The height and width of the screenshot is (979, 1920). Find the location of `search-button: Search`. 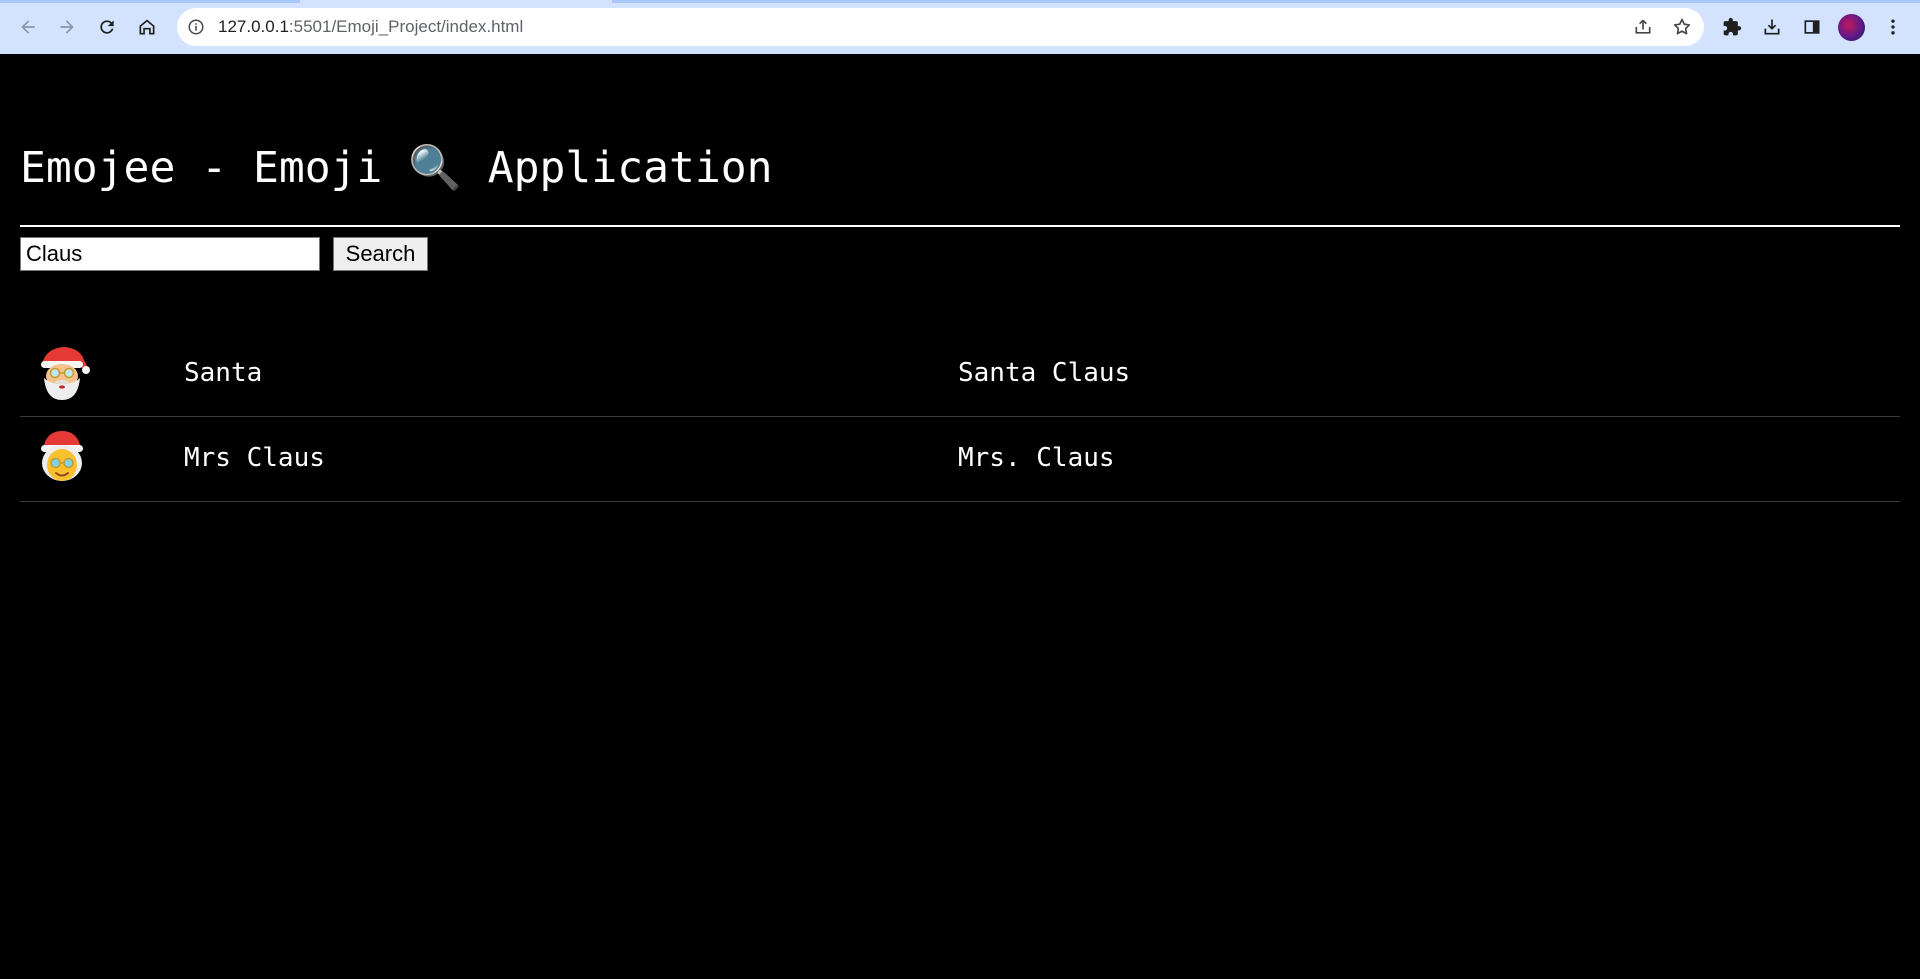

search-button: Search is located at coordinates (380, 254).